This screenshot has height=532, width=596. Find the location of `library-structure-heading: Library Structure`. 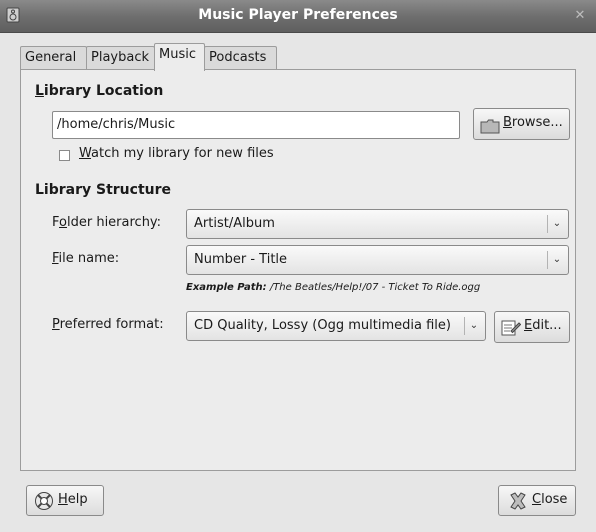

library-structure-heading: Library Structure is located at coordinates (103, 190).